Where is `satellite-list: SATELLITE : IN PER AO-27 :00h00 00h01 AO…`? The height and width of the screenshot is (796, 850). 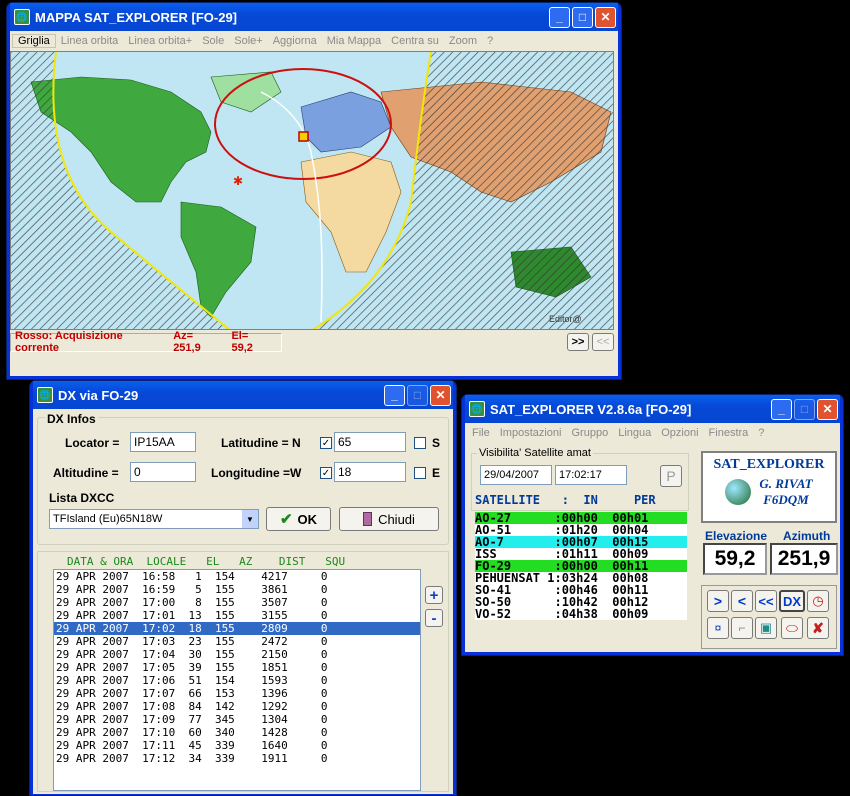 satellite-list: SATELLITE : IN PER AO-27 :00h00 00h01 AO… is located at coordinates (581, 571).